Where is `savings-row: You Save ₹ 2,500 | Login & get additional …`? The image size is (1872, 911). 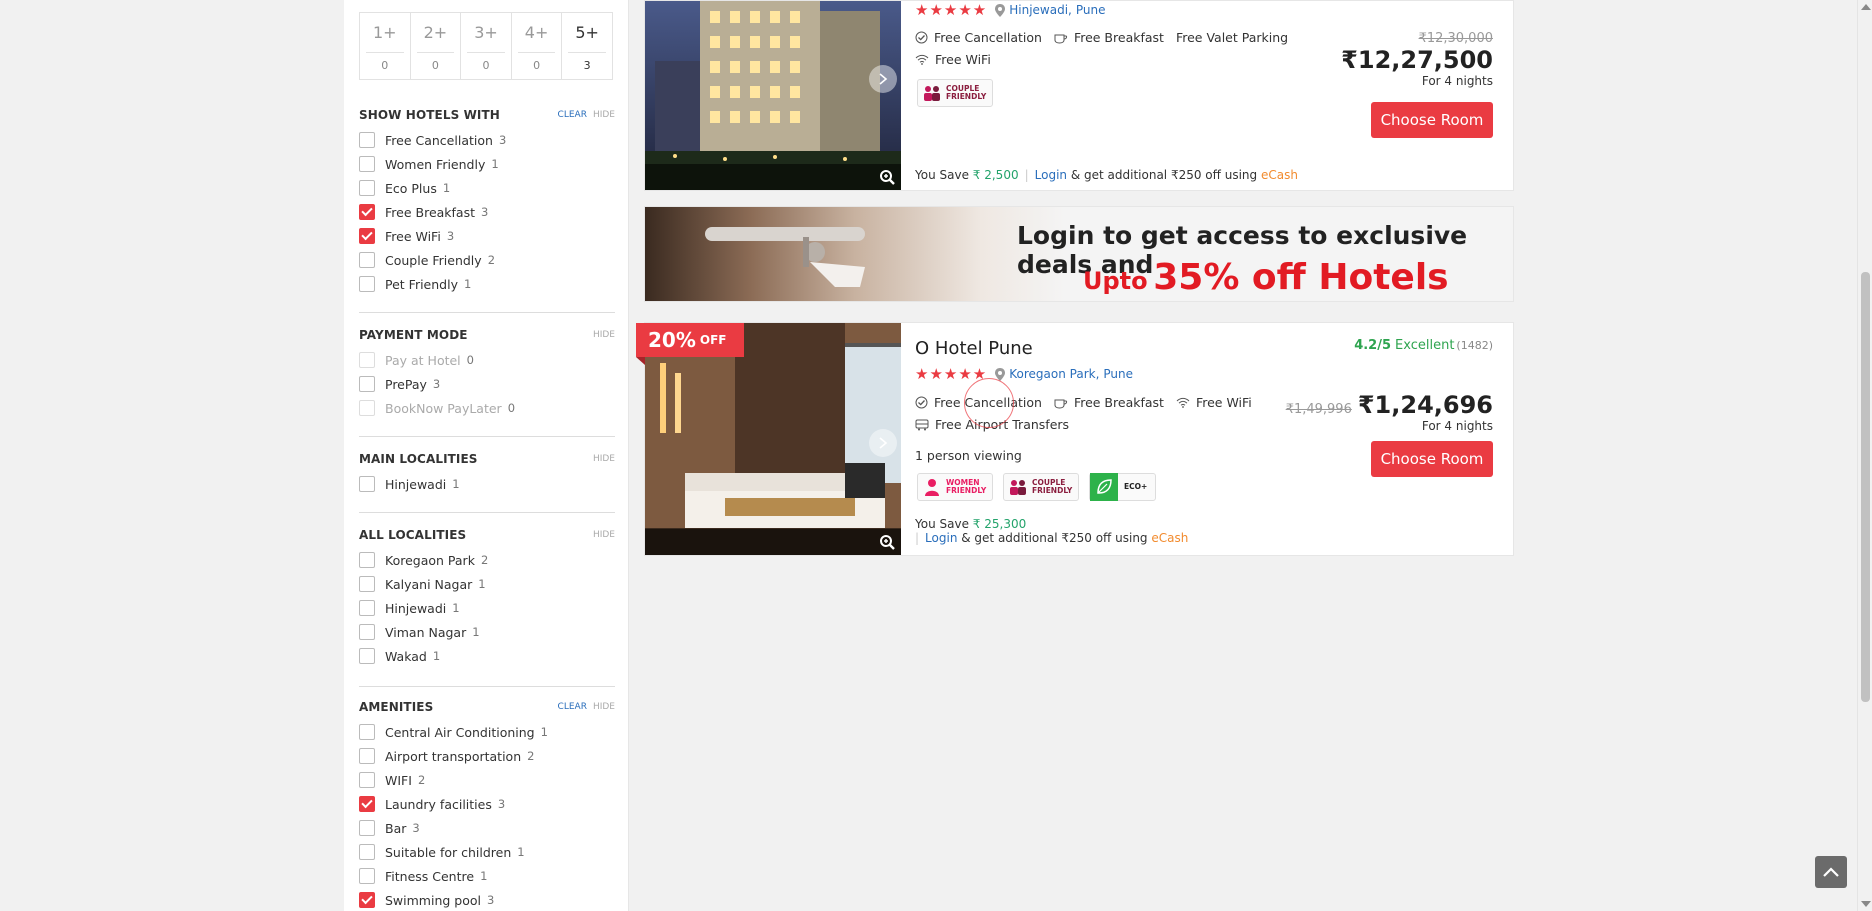
savings-row: You Save ₹ 2,500 | Login & get additional … is located at coordinates (1106, 175).